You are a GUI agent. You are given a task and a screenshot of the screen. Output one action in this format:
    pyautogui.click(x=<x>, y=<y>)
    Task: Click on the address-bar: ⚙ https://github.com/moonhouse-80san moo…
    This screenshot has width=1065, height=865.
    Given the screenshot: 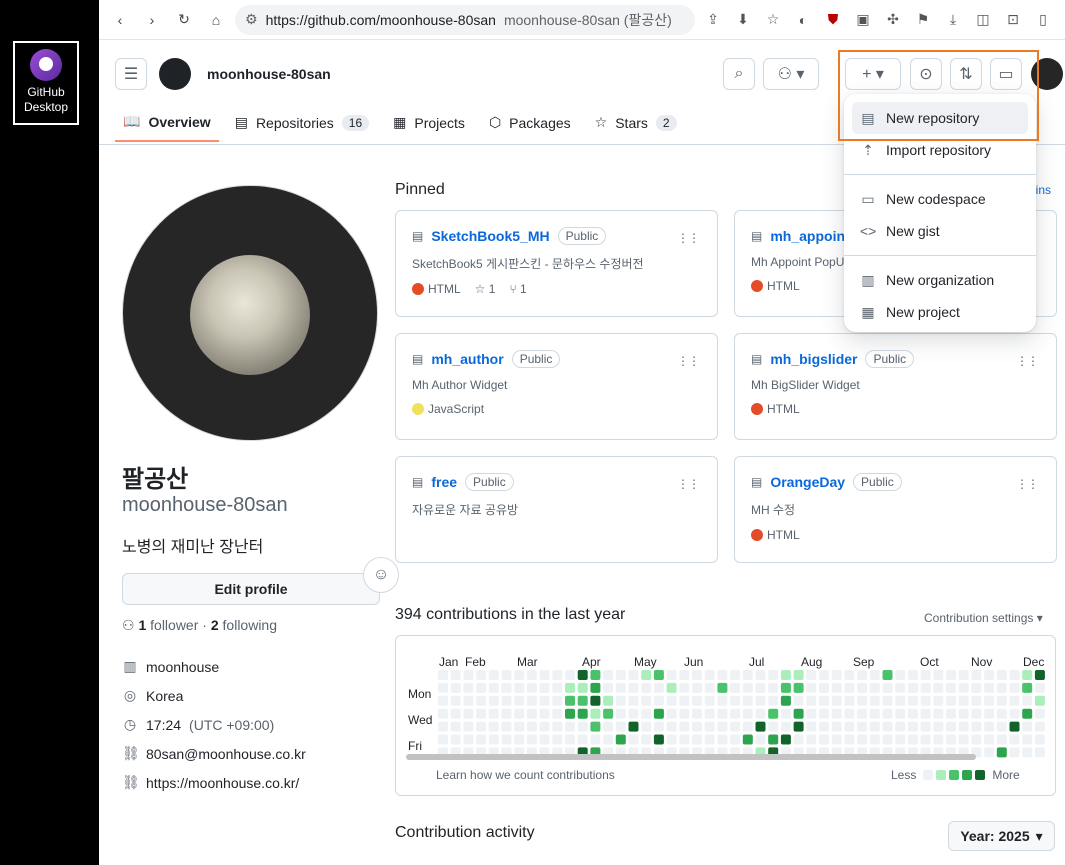 What is the action you would take?
    pyautogui.click(x=465, y=19)
    